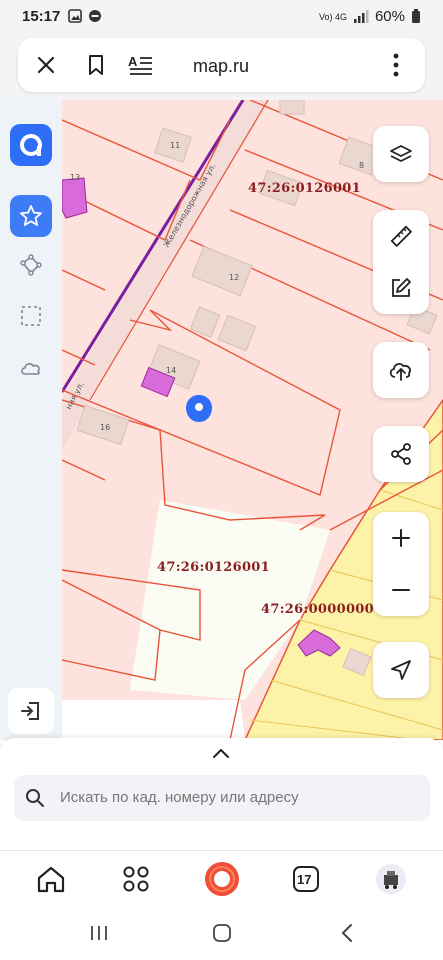  Describe the element at coordinates (396, 65) in the screenshot. I see `more-menu-icon` at that location.